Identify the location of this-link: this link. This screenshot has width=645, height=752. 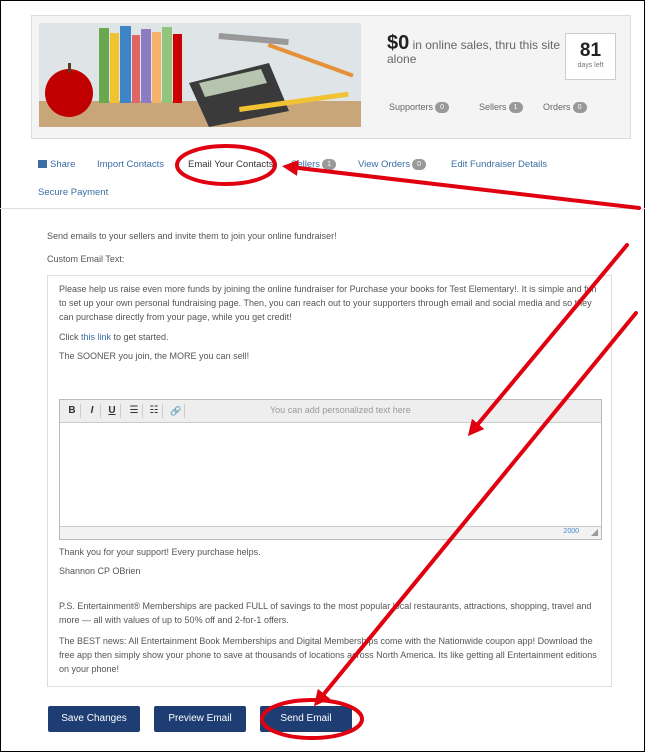
(96, 337).